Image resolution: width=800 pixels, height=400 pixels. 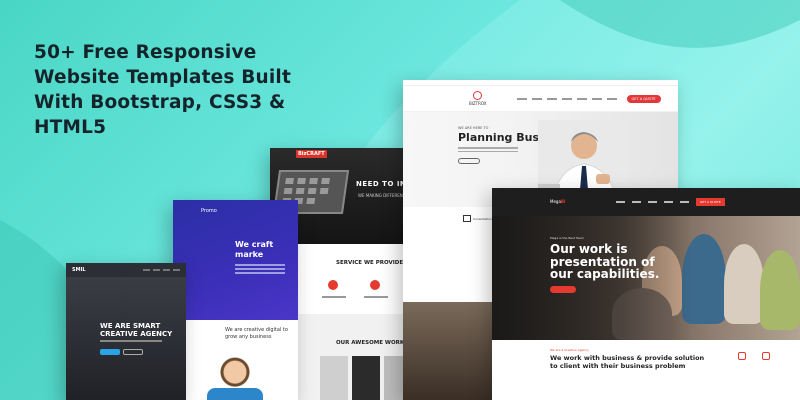 What do you see at coordinates (467, 218) in the screenshot?
I see `monitor-icon` at bounding box center [467, 218].